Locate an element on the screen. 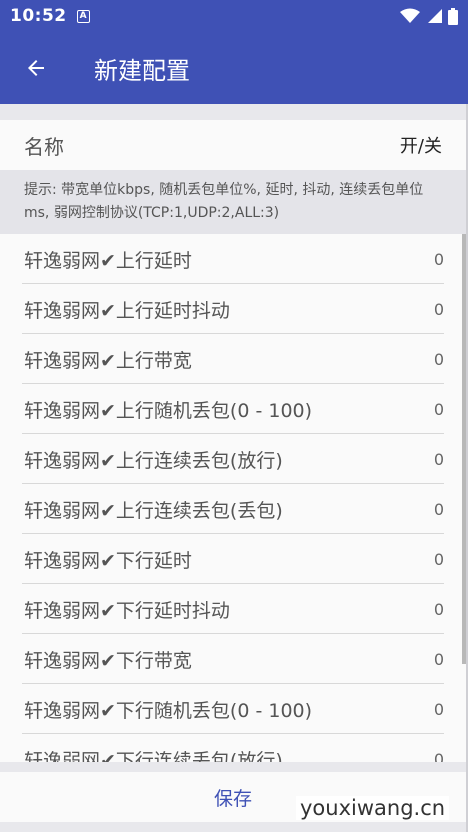  list-item: 轩逸弱网✔上行带宽 0 is located at coordinates (233, 359).